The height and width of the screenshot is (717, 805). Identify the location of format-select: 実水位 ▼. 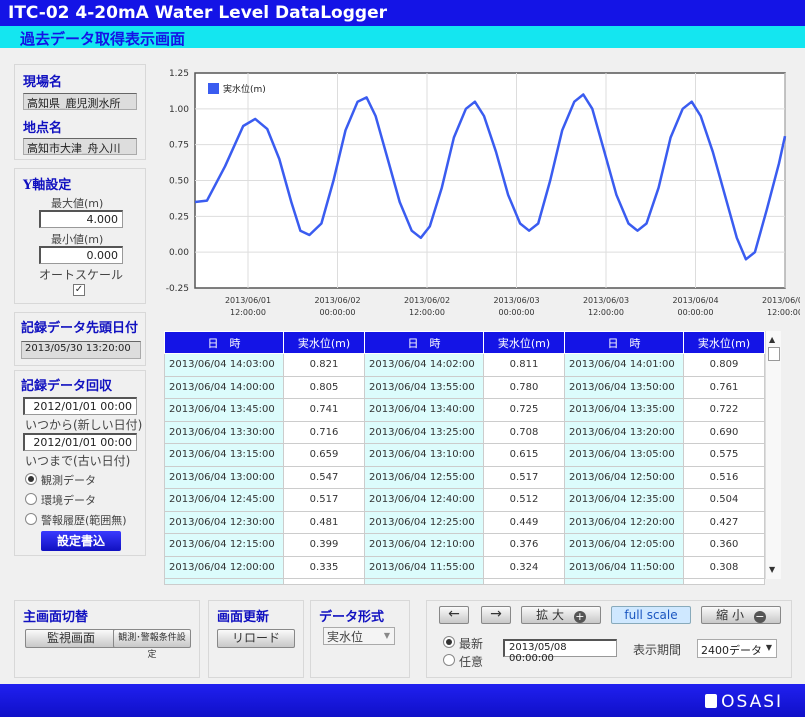
(359, 636).